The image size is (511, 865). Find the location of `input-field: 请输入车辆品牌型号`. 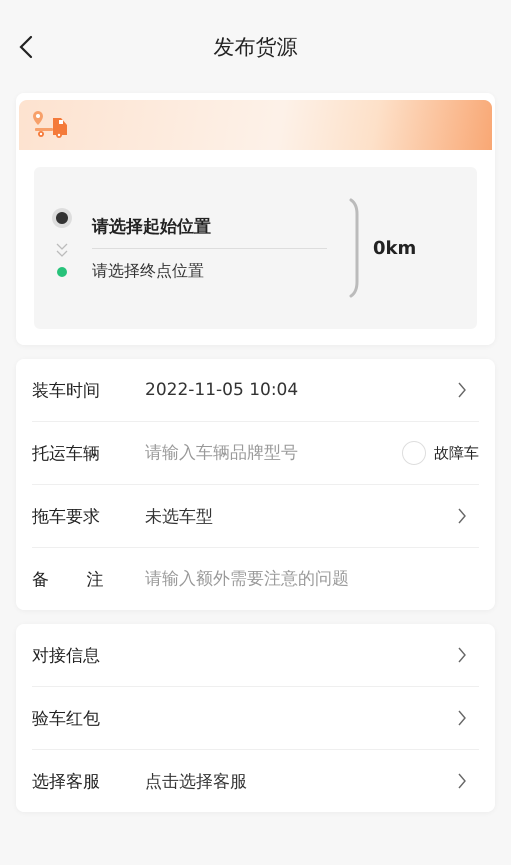

input-field: 请输入车辆品牌型号 is located at coordinates (273, 453).